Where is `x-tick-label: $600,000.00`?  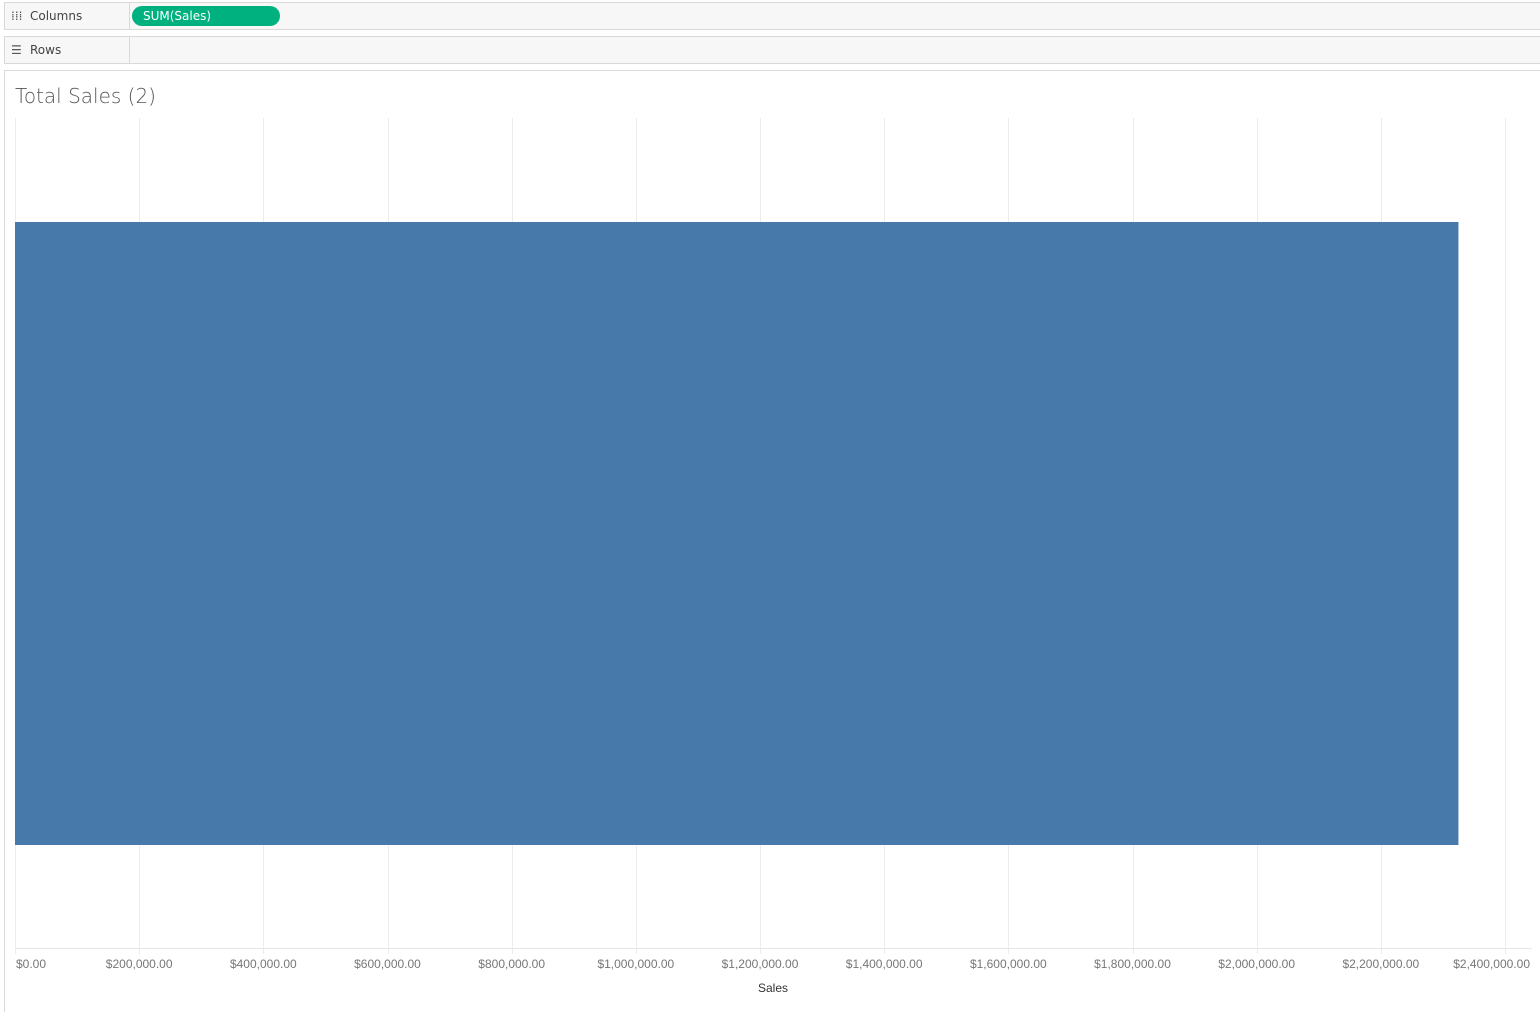
x-tick-label: $600,000.00 is located at coordinates (387, 964).